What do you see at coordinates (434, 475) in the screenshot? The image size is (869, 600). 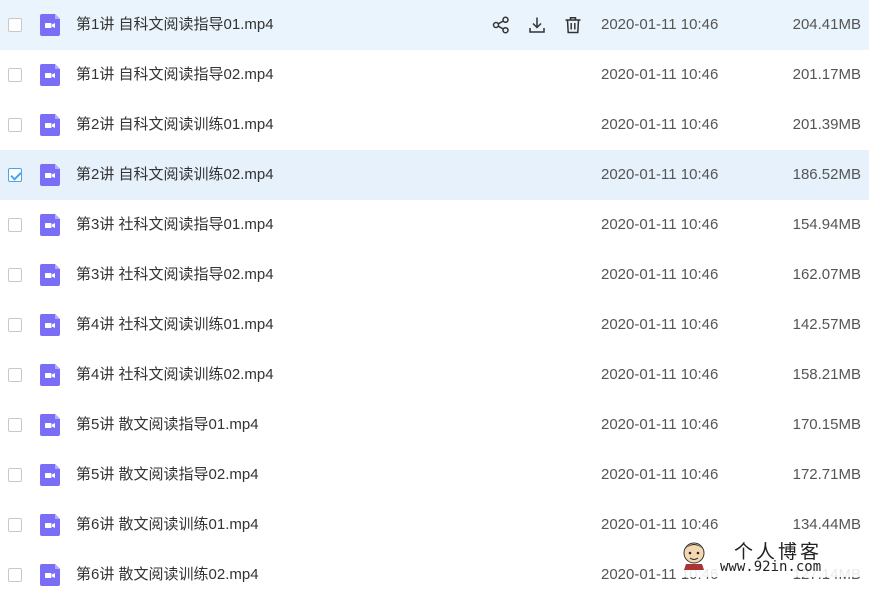 I see `file-row: 第5讲 散文阅读指导02.mp4 2020-01-11 10:46 172.71MB` at bounding box center [434, 475].